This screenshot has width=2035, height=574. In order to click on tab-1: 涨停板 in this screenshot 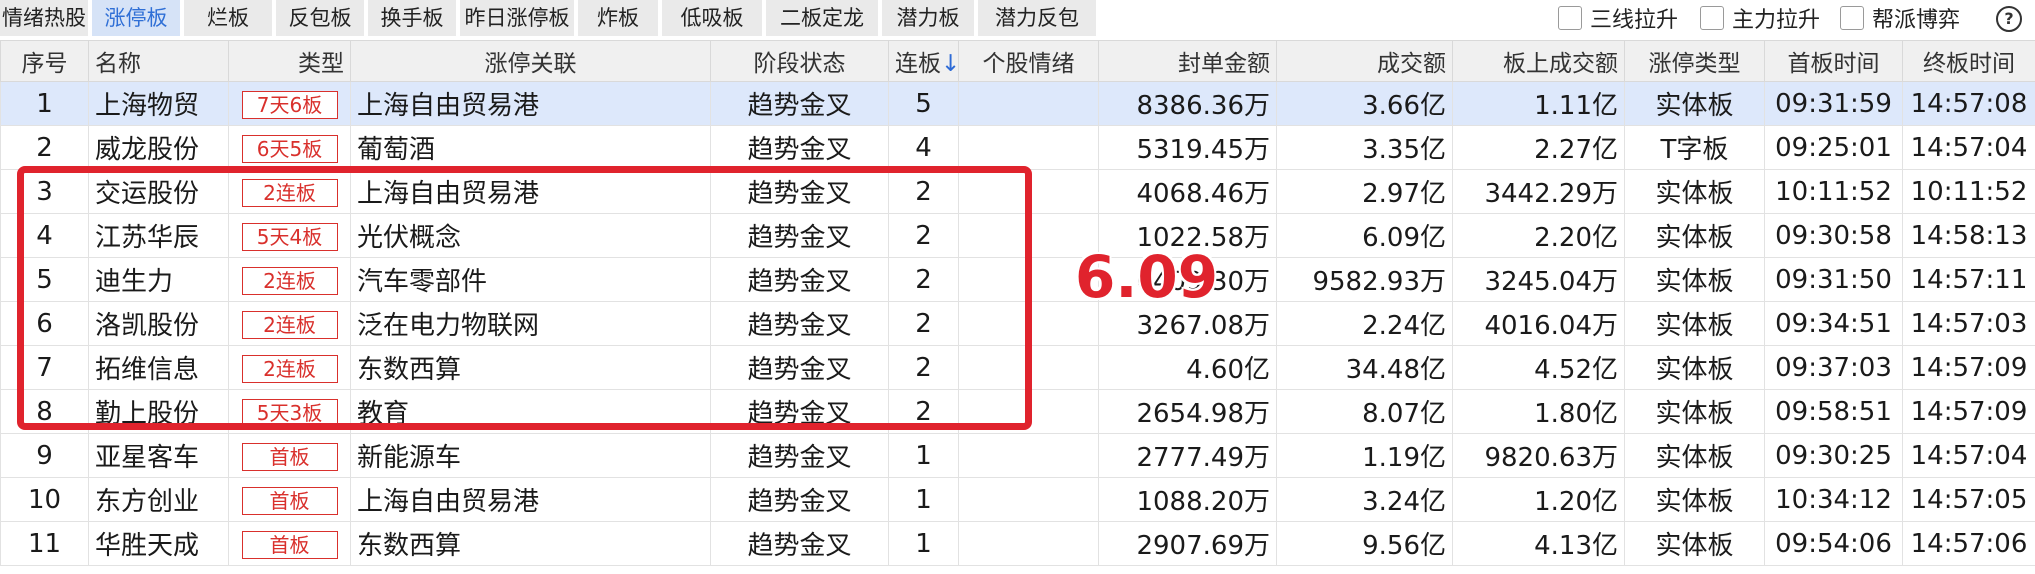, I will do `click(136, 18)`.